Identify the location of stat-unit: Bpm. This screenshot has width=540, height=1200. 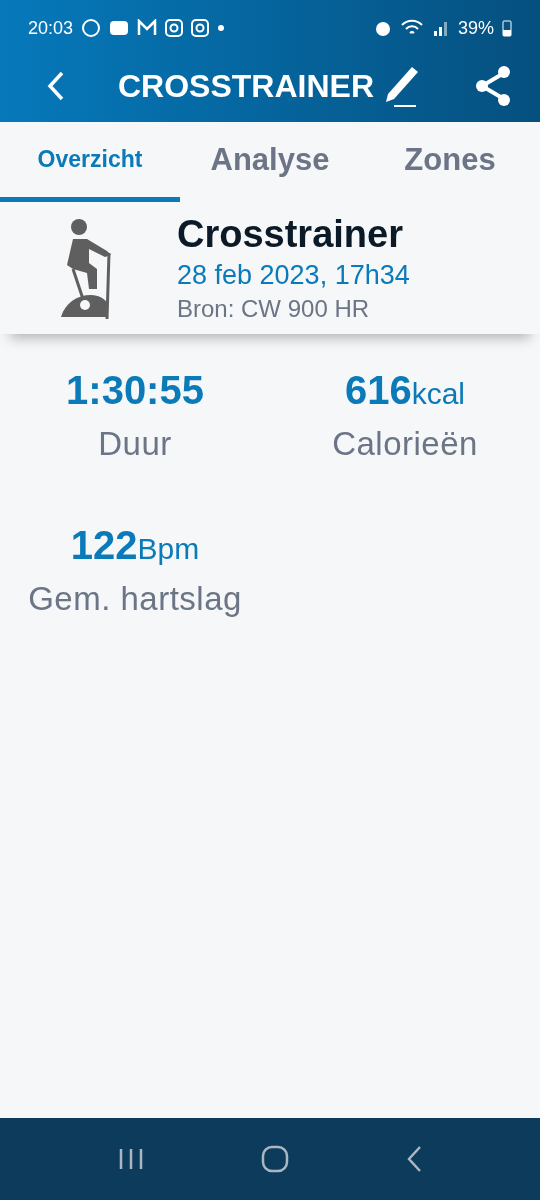
(168, 549).